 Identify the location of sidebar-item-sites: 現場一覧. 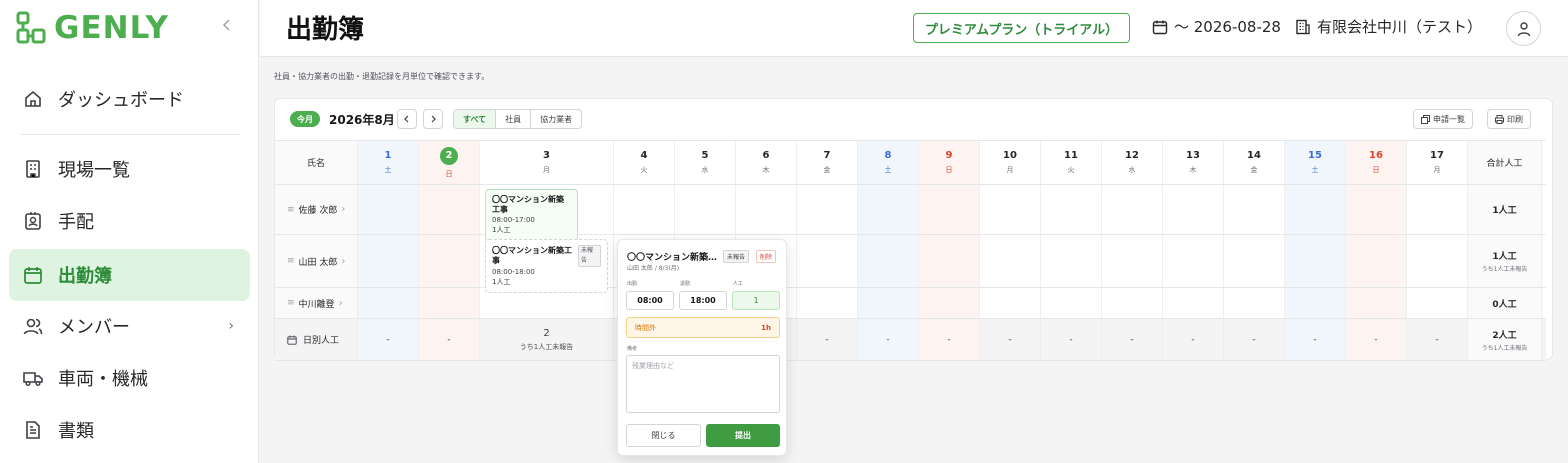
(129, 169).